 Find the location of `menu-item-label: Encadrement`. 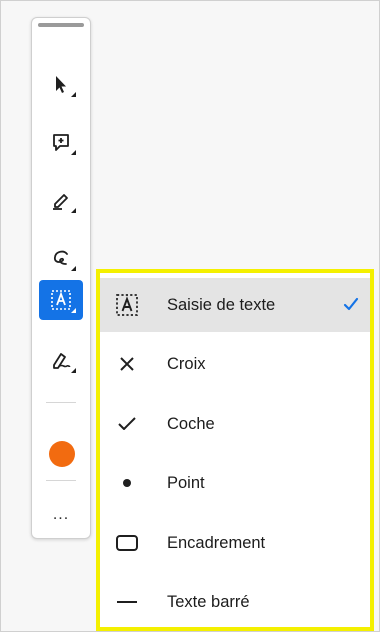

menu-item-label: Encadrement is located at coordinates (216, 542).